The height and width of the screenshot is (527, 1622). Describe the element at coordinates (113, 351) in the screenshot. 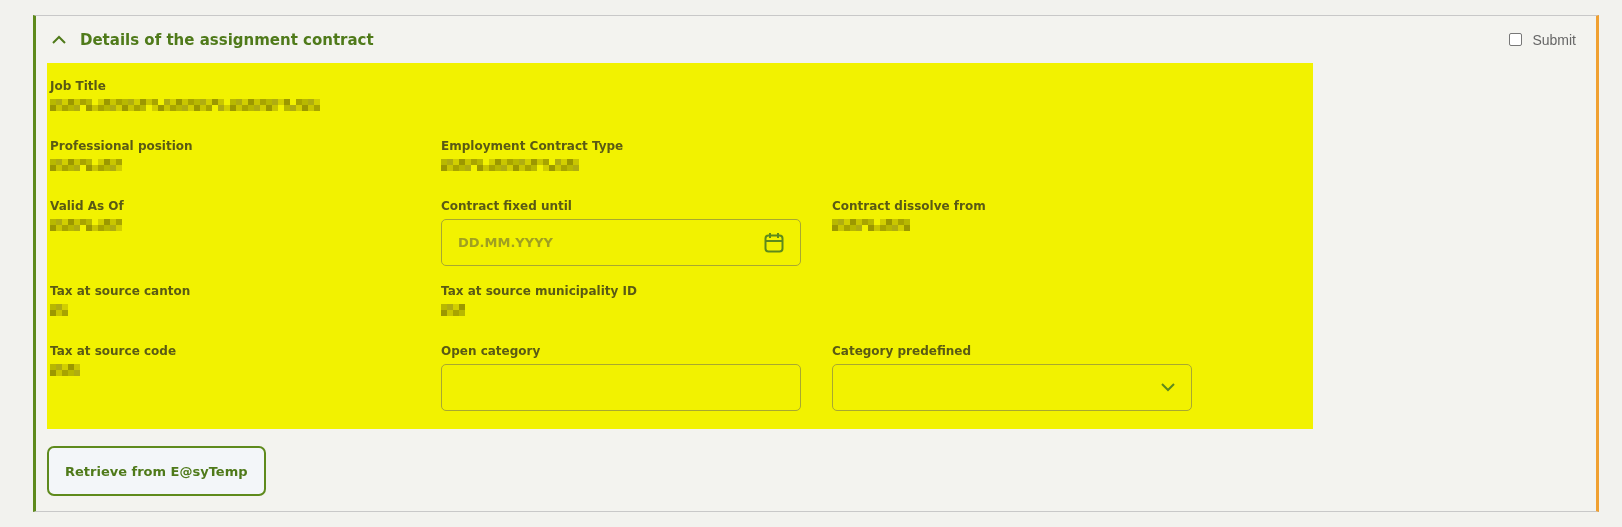

I see `field-label: Tax at source code` at that location.